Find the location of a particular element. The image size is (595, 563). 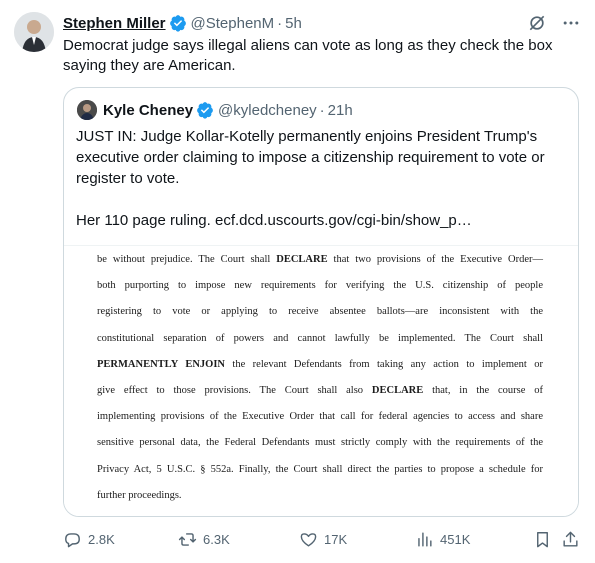

quoted-avatar is located at coordinates (87, 110).